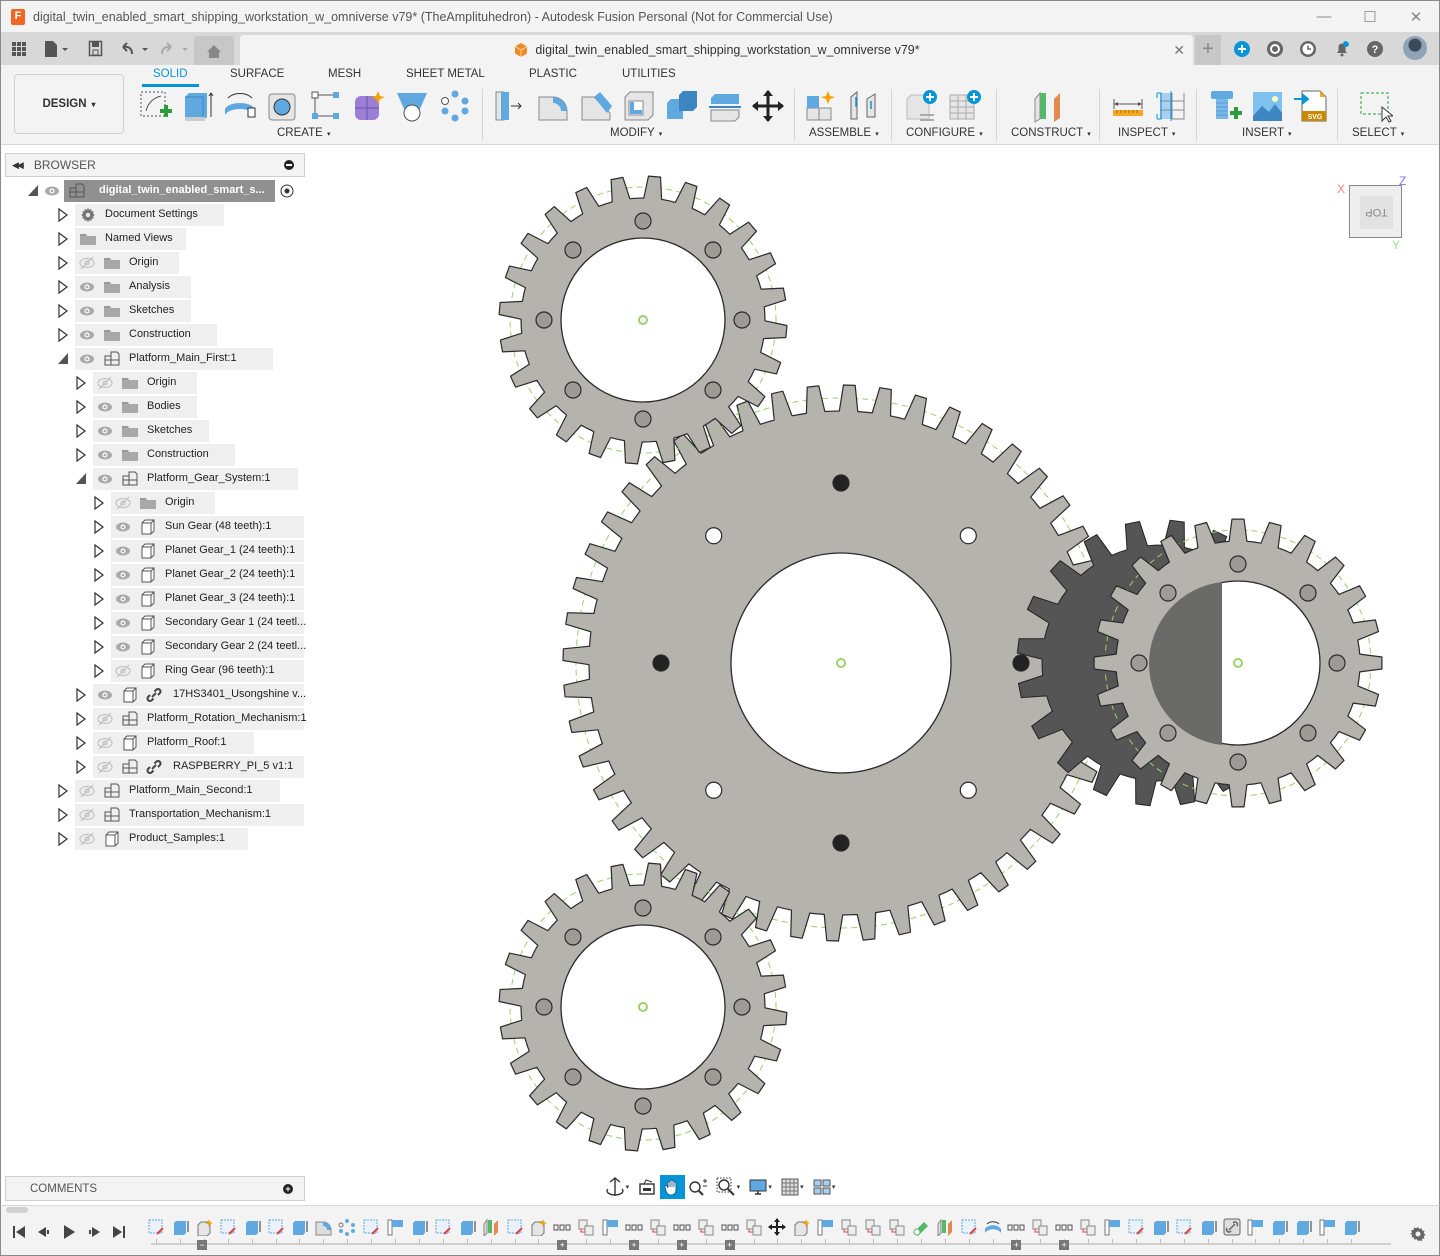 This screenshot has width=1440, height=1256. What do you see at coordinates (155, 719) in the screenshot?
I see `browser-item: Platform_Rotation_Mechanism:1` at bounding box center [155, 719].